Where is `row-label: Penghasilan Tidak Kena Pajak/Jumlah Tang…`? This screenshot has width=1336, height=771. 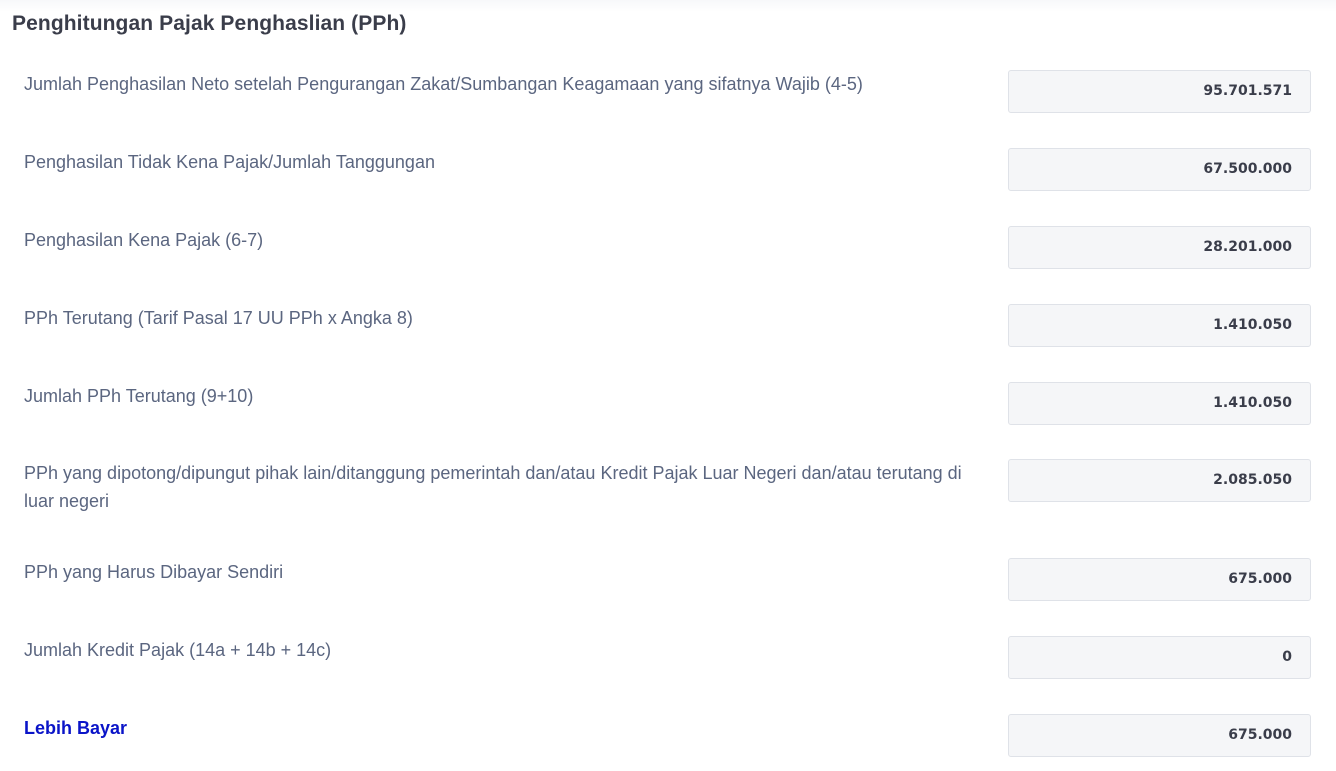
row-label: Penghasilan Tidak Kena Pajak/Jumlah Tang… is located at coordinates (229, 162).